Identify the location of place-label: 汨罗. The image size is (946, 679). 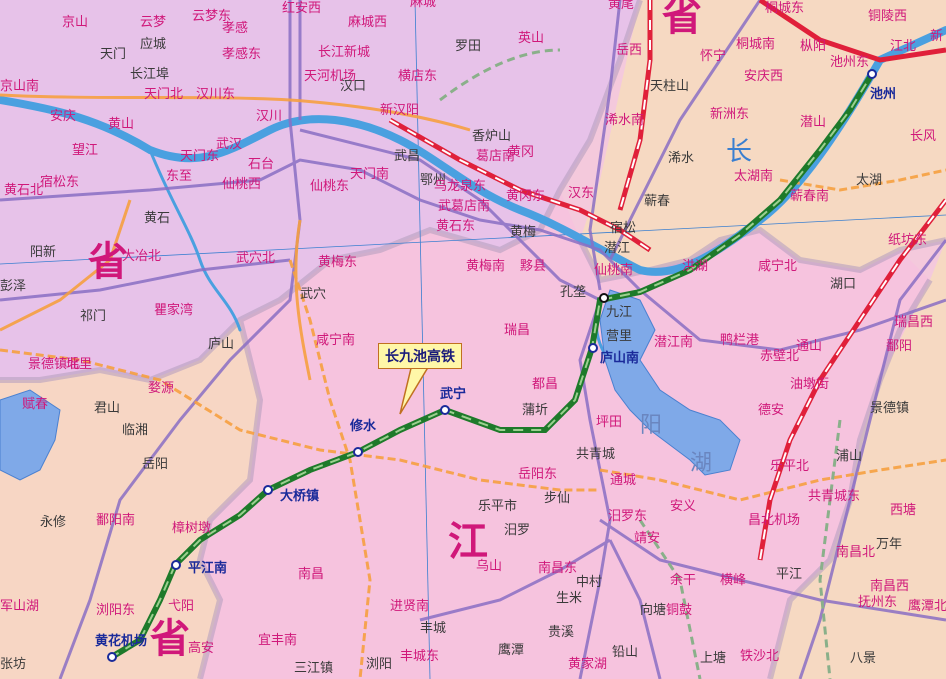
(517, 530).